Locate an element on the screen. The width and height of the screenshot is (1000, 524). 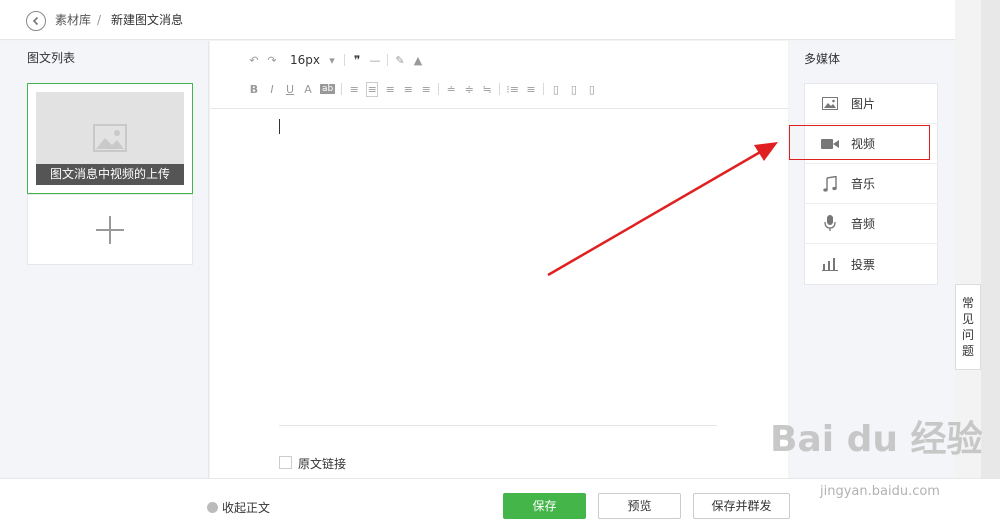
float-none-icon: ▯ is located at coordinates (574, 89).